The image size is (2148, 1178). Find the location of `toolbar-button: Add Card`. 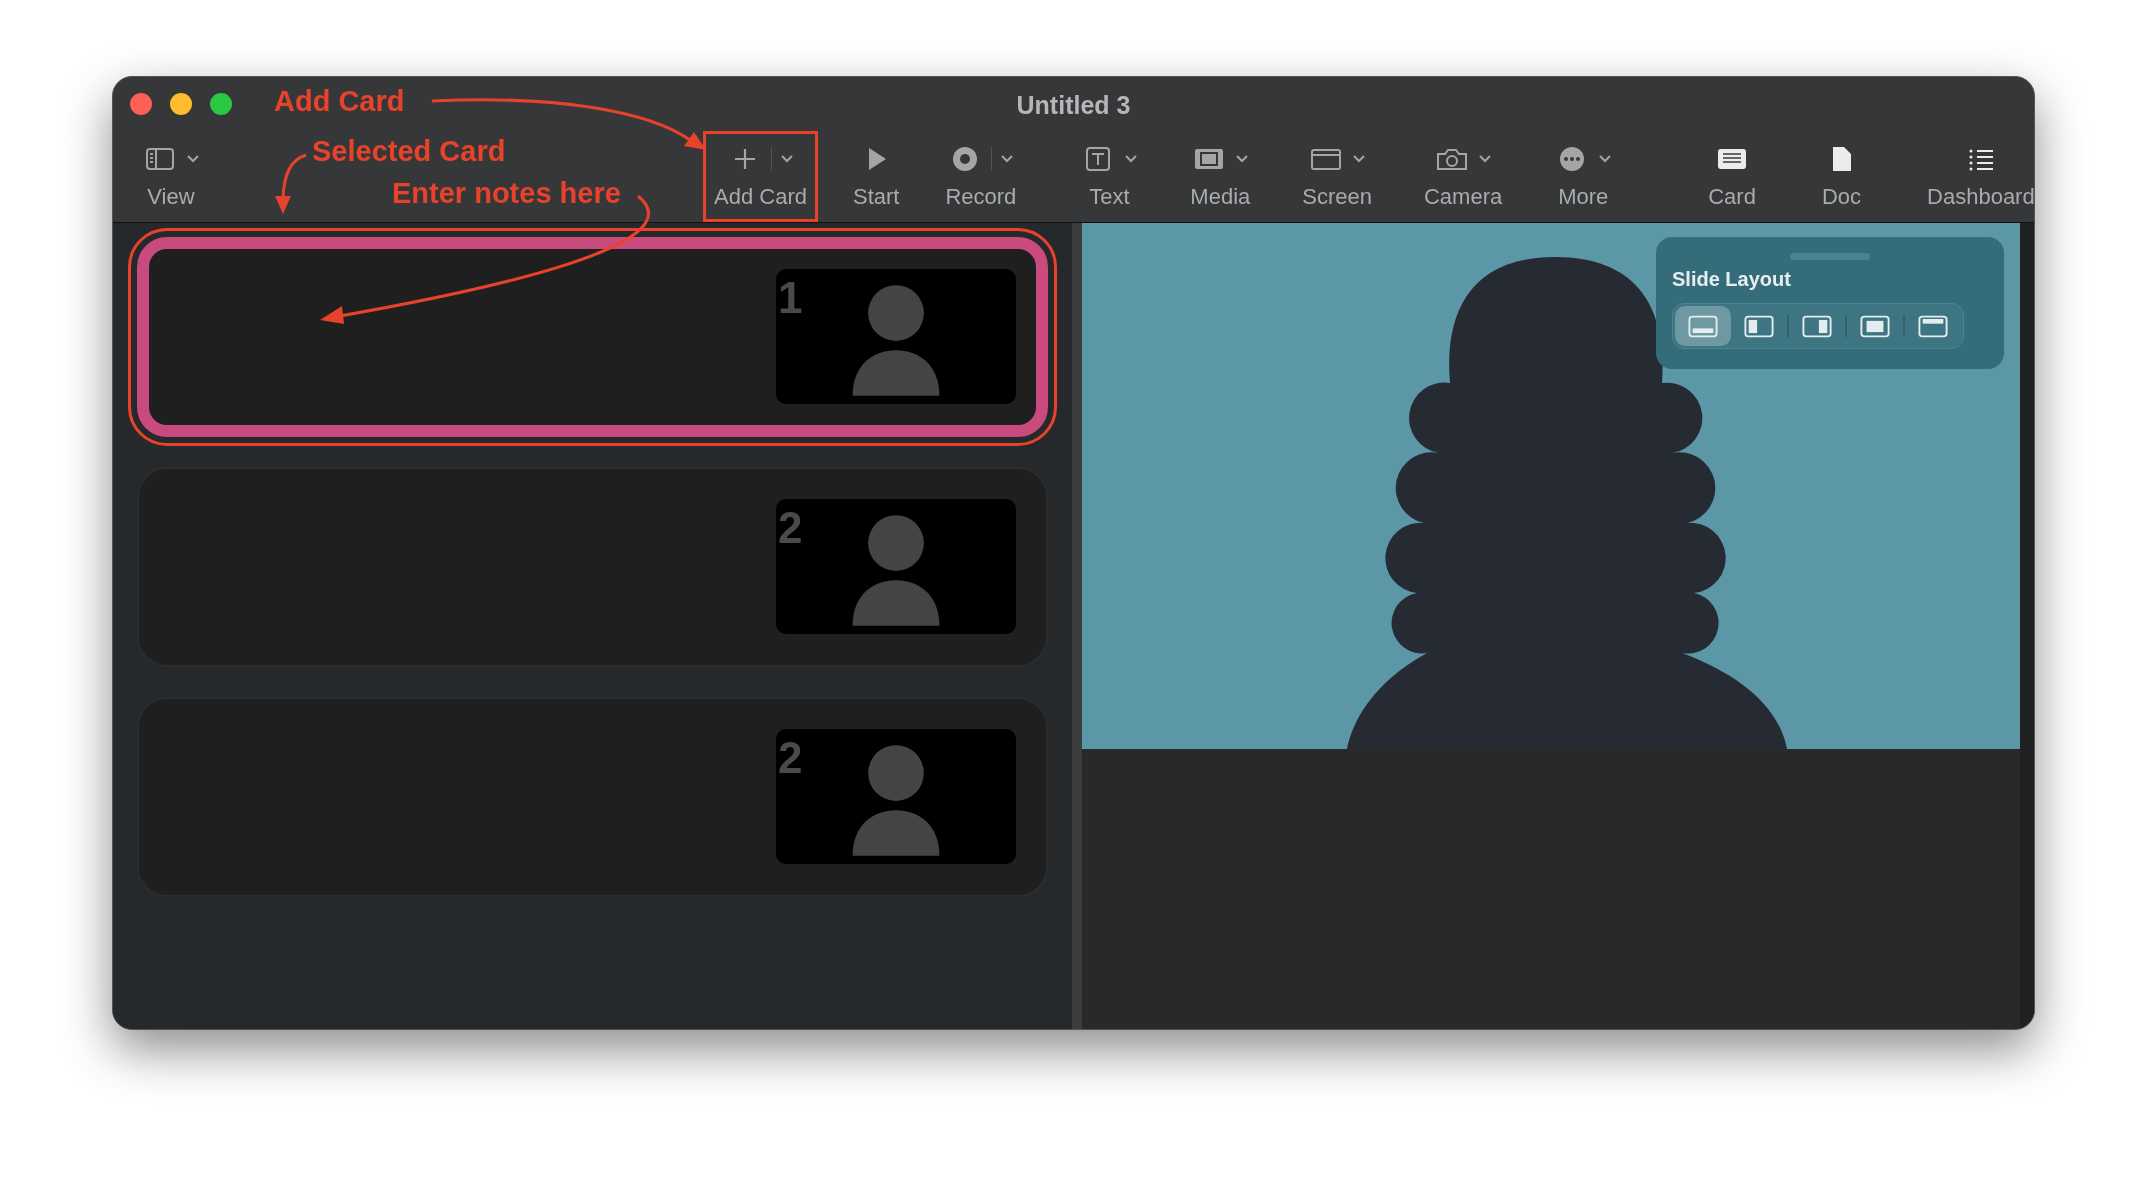

toolbar-button: Add Card is located at coordinates (760, 176).